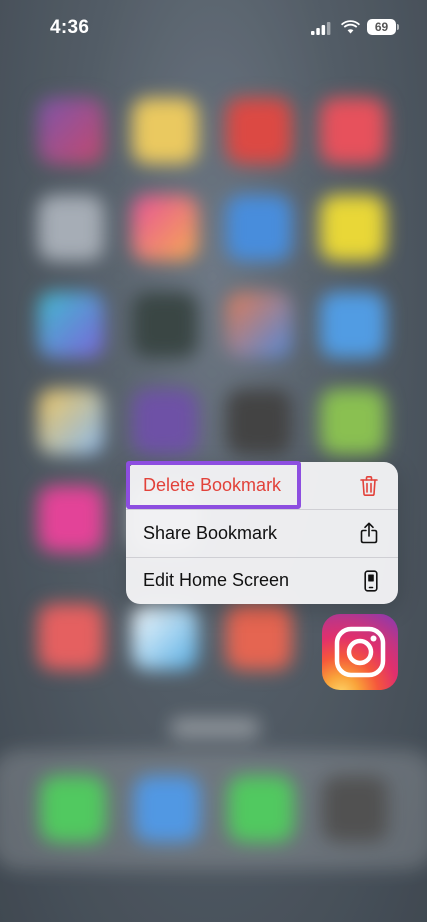 This screenshot has height=922, width=427. Describe the element at coordinates (398, 27) in the screenshot. I see `battery-tip` at that location.